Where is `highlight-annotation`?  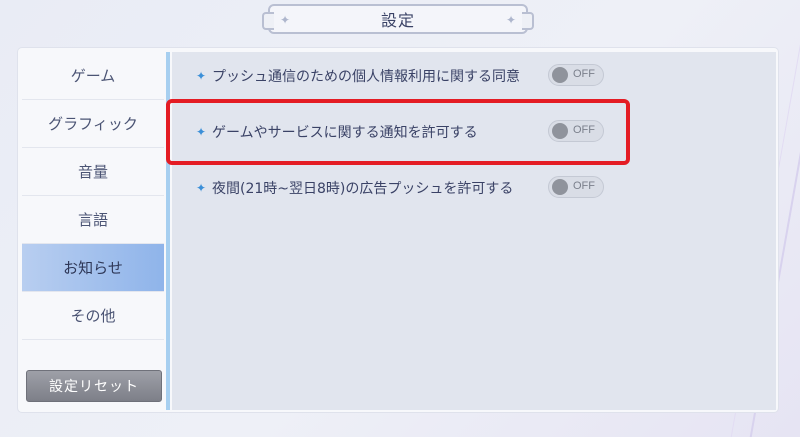 highlight-annotation is located at coordinates (398, 132).